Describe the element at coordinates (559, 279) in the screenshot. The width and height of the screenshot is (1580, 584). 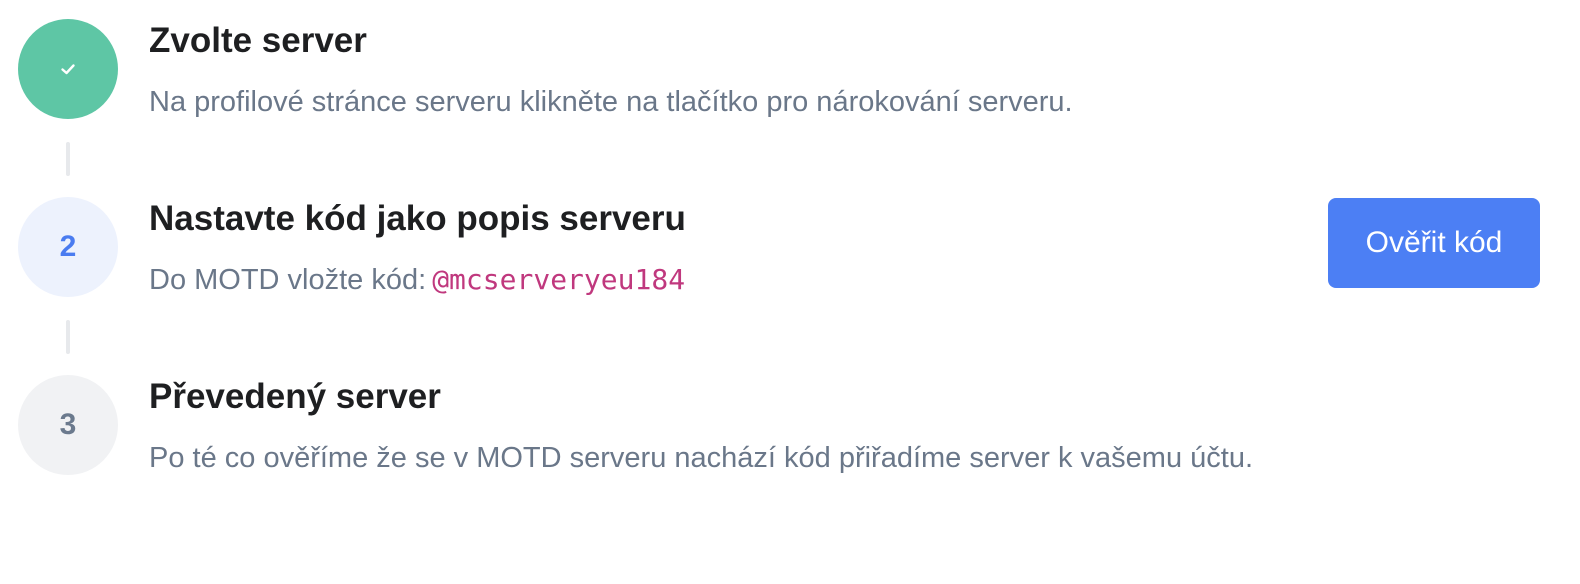
I see `verification-code: @mcserveryeu184` at that location.